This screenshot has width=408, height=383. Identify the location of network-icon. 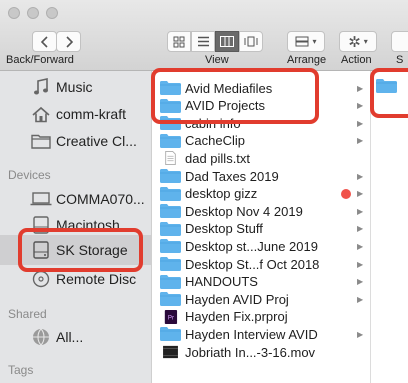
(41, 337).